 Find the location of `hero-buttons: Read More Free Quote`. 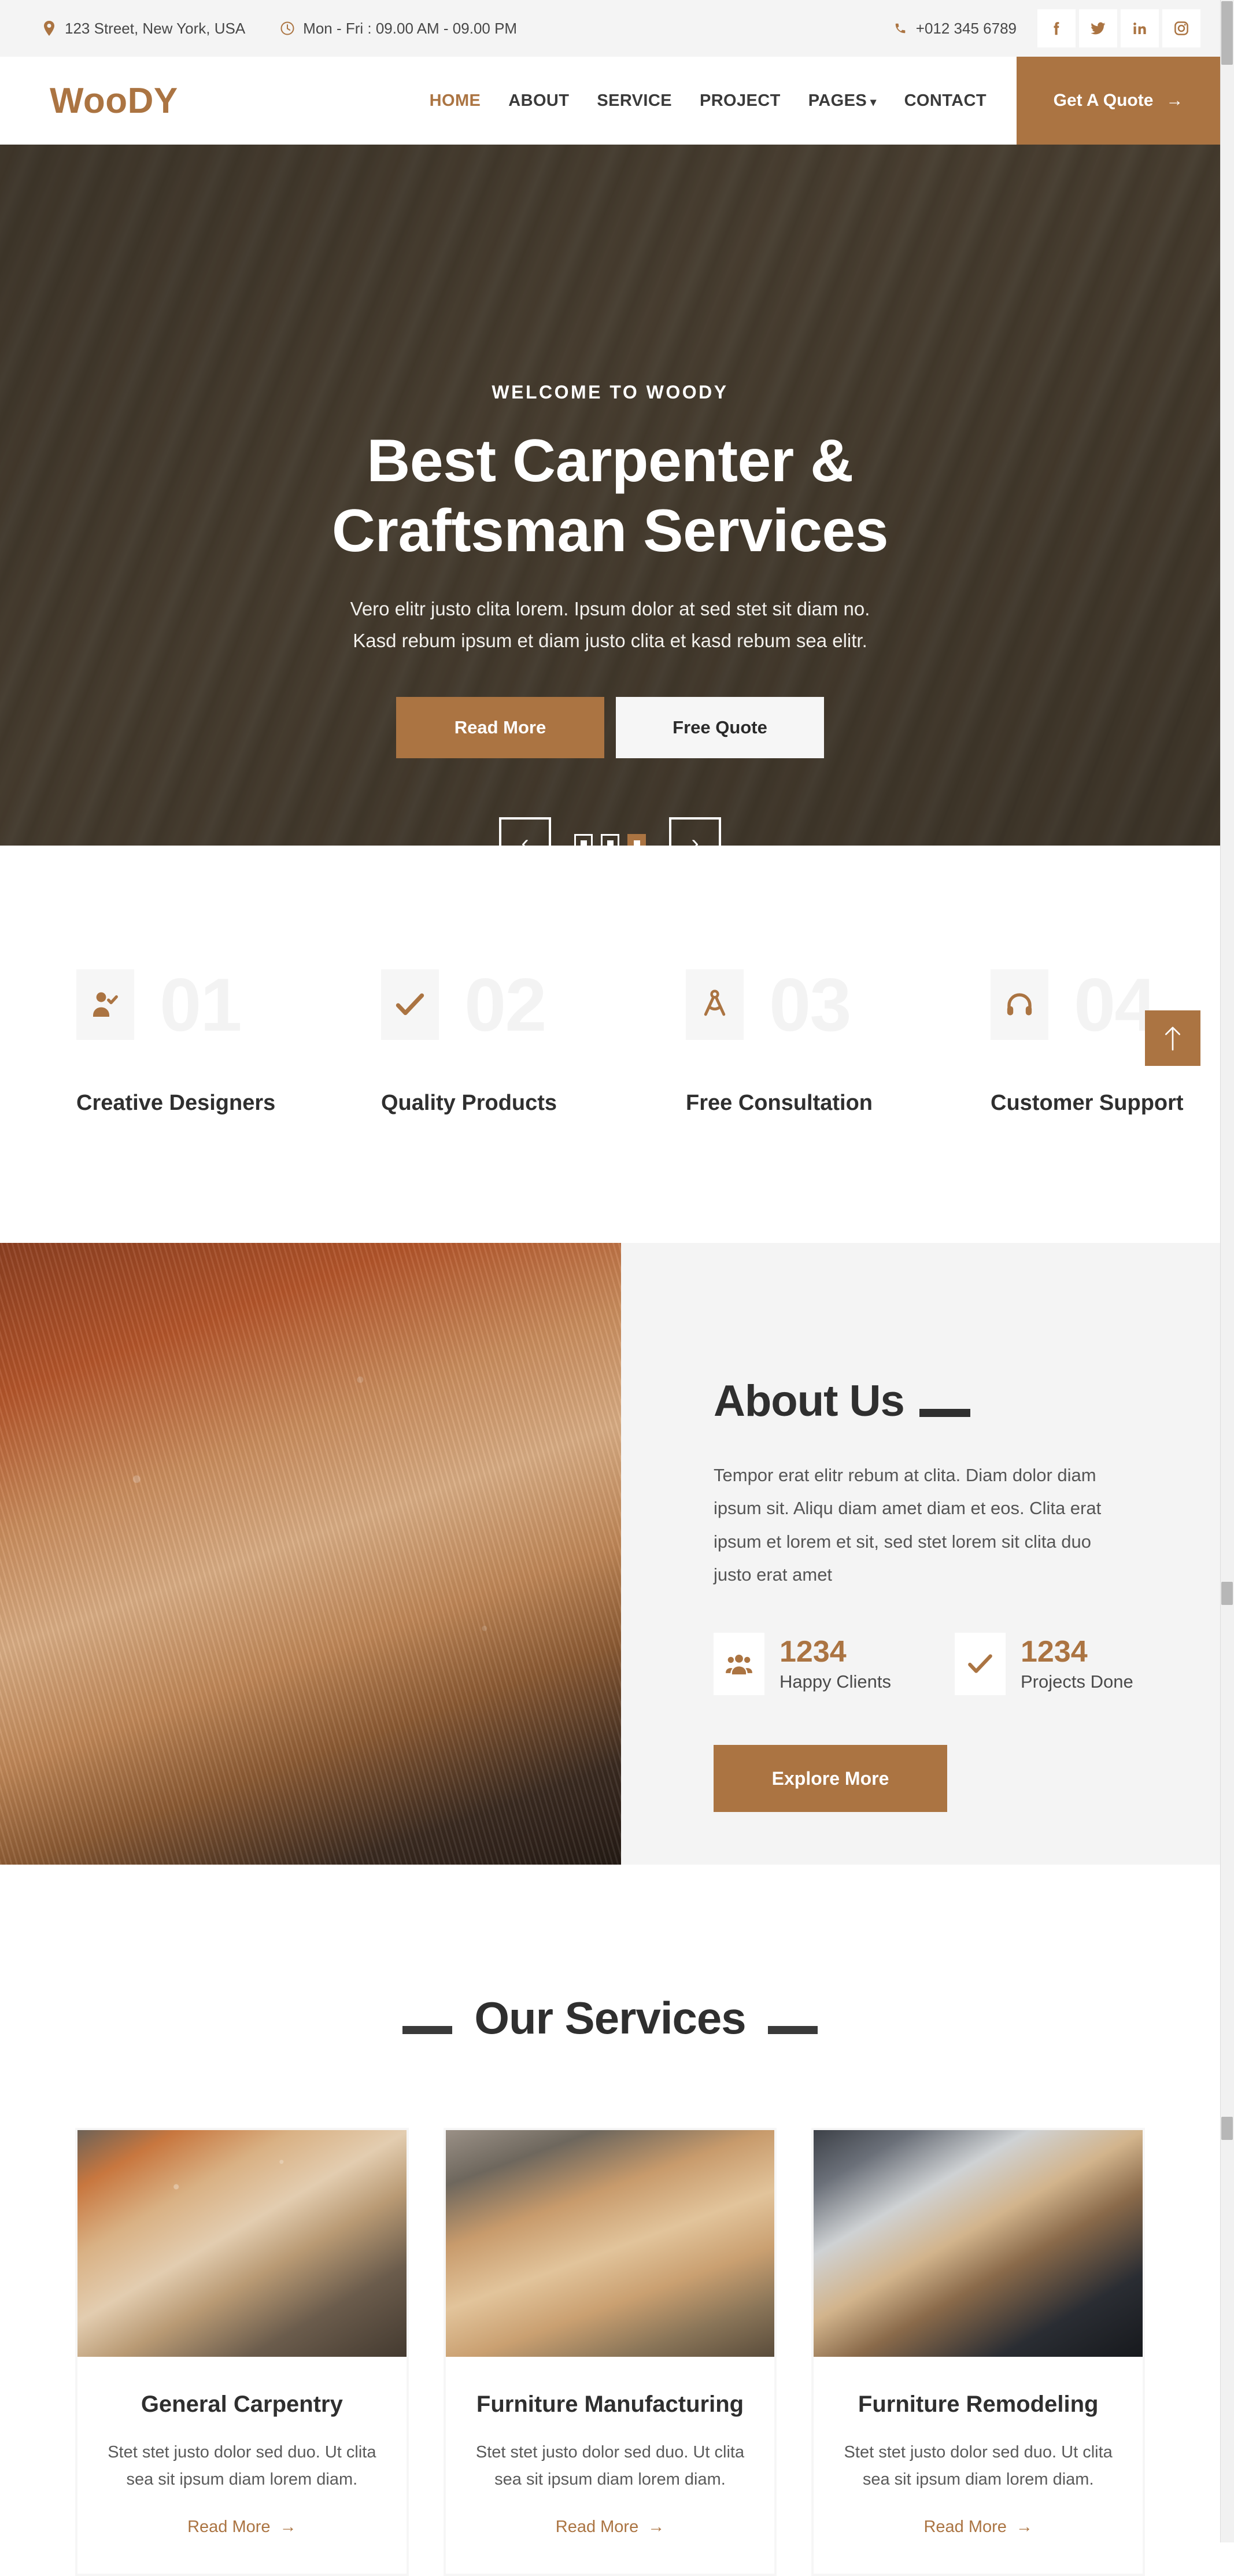

hero-buttons: Read More Free Quote is located at coordinates (610, 728).